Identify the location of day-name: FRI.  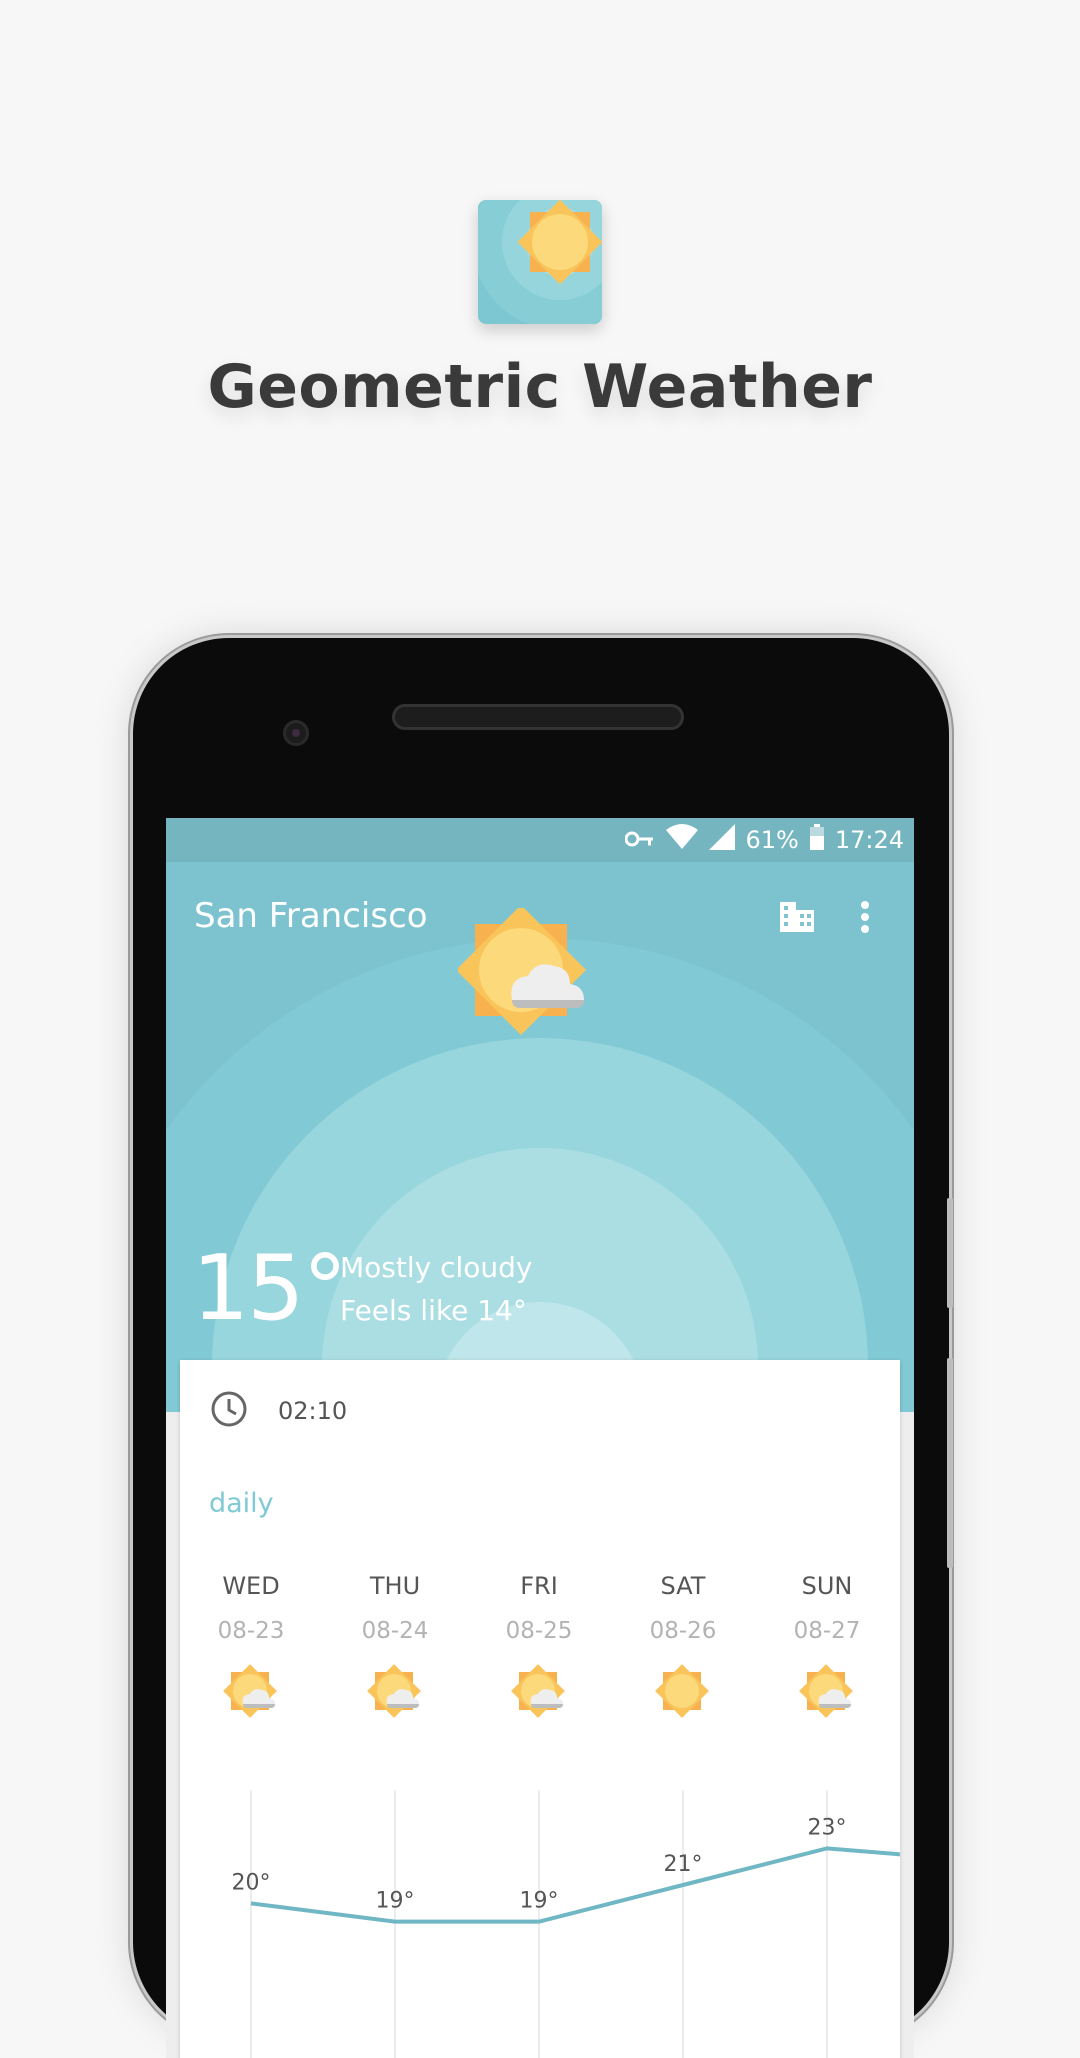
(539, 1586).